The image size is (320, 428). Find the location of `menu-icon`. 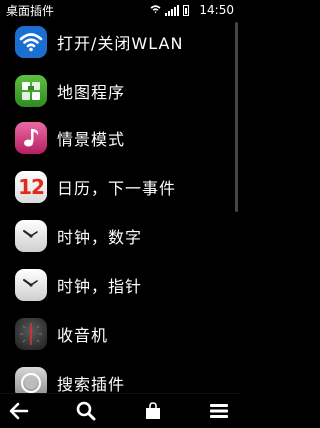

menu-icon is located at coordinates (219, 411).